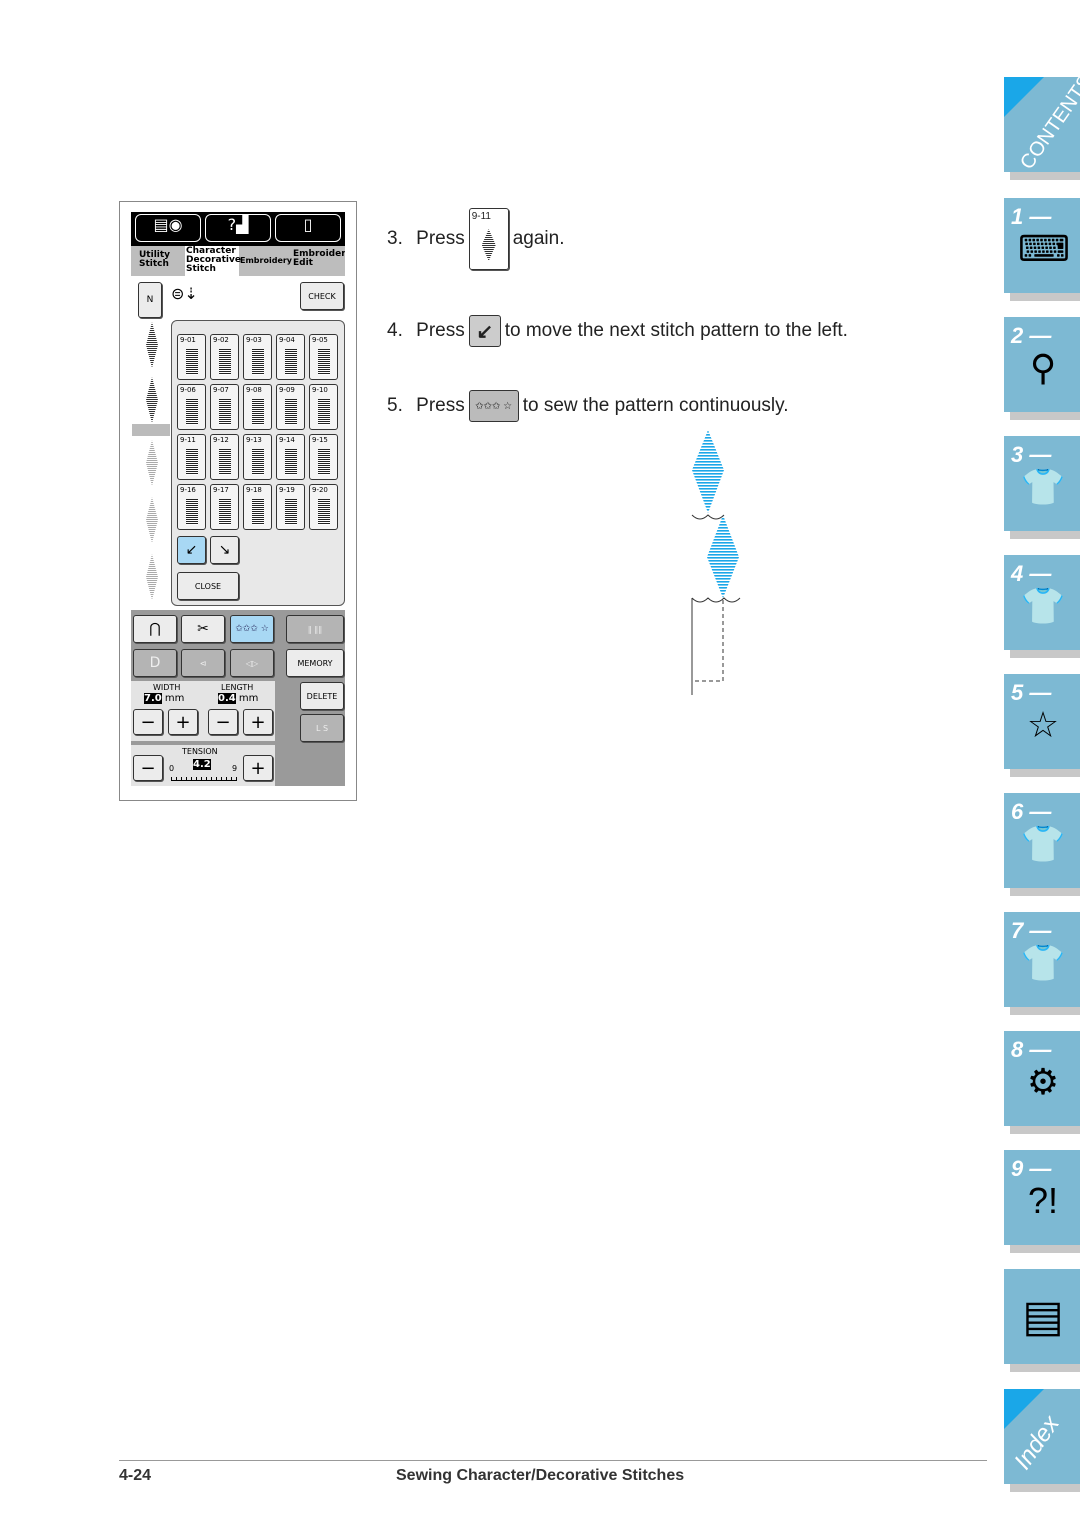  Describe the element at coordinates (323, 407) in the screenshot. I see `stitch-9-10-button: 9-10` at that location.